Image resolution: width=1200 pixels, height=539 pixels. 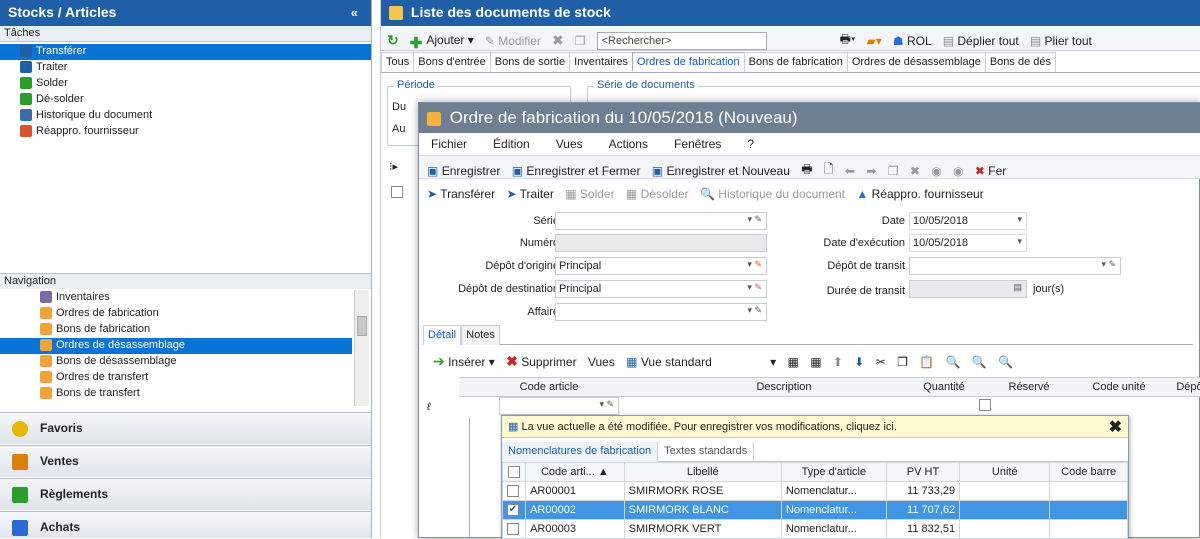 What do you see at coordinates (185, 68) in the screenshot?
I see `task-item: Traiter` at bounding box center [185, 68].